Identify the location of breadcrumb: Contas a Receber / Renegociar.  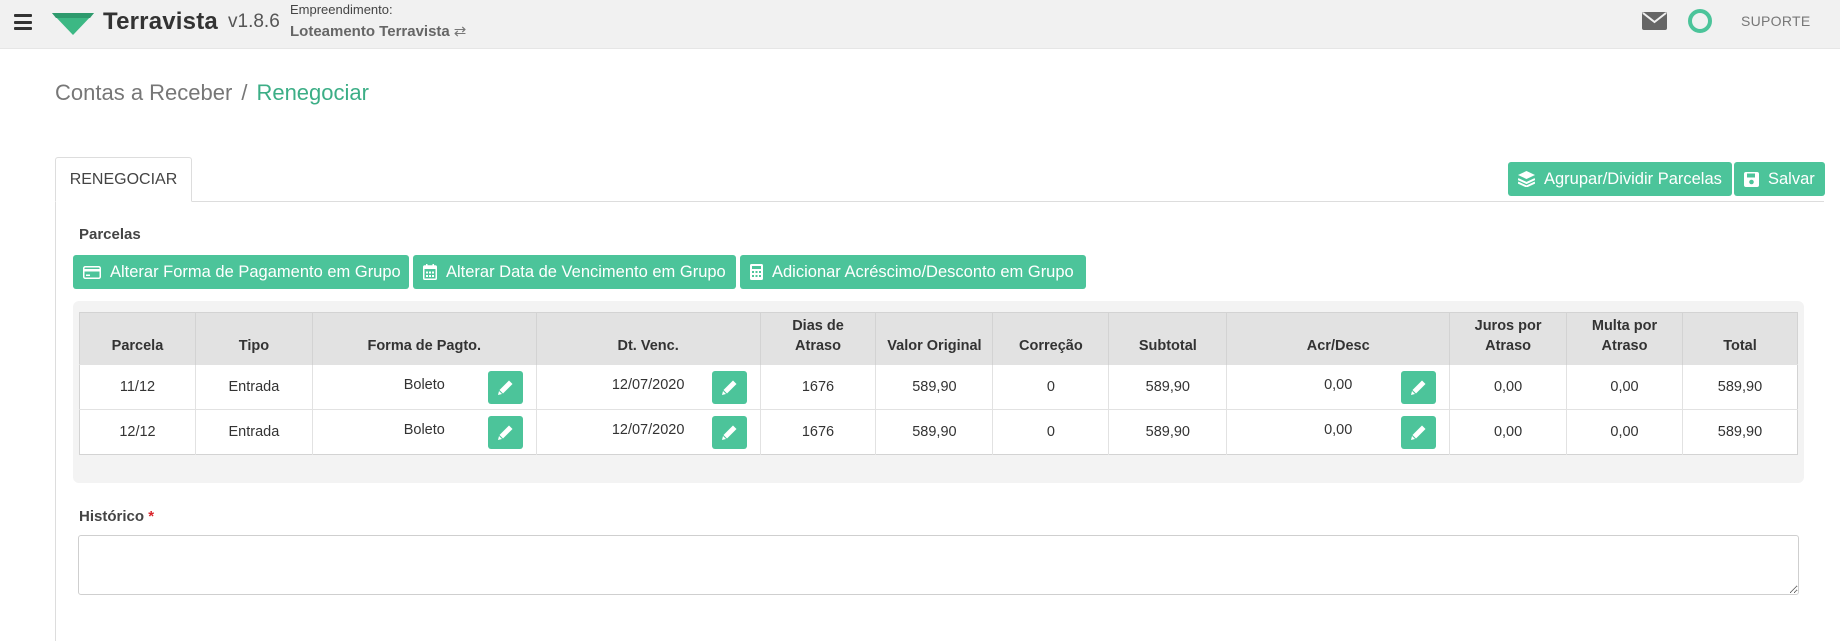
(212, 93).